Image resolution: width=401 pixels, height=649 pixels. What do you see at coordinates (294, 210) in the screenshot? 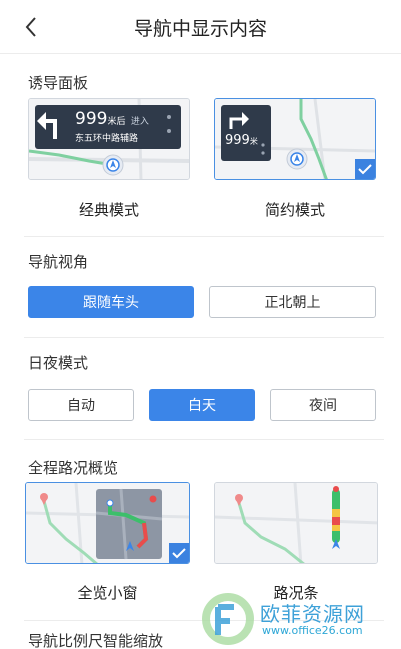
I see `simple-mode-label: 简约模式` at bounding box center [294, 210].